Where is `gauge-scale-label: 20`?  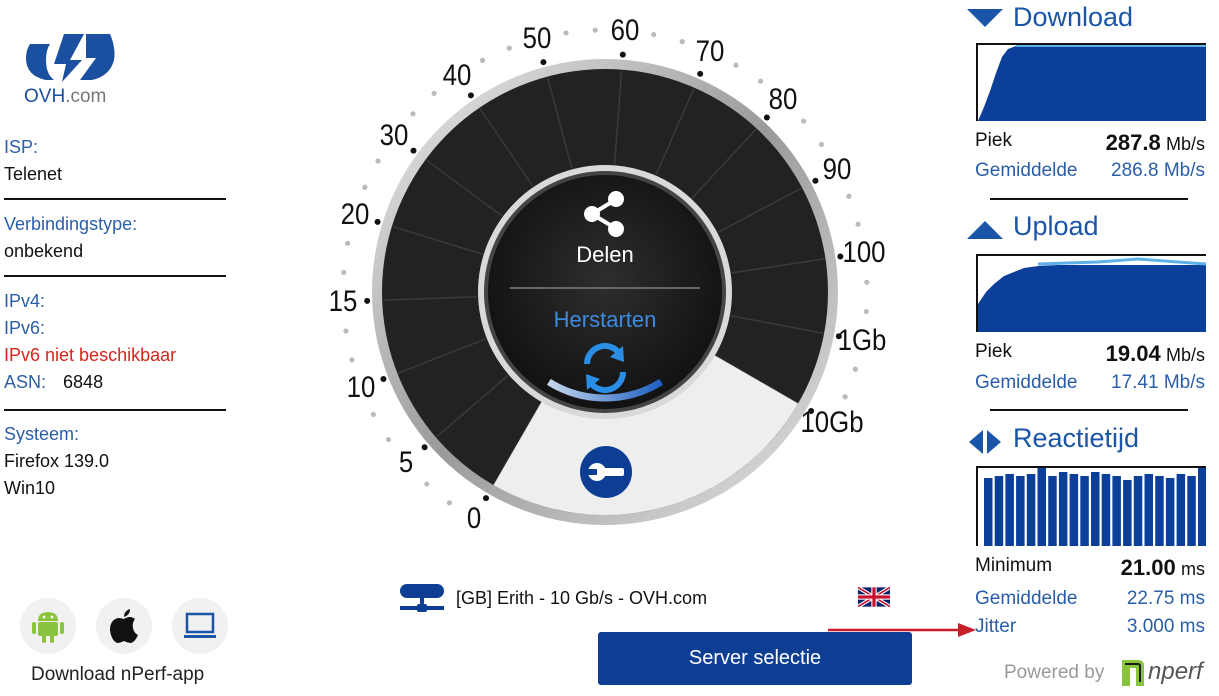 gauge-scale-label: 20 is located at coordinates (354, 214).